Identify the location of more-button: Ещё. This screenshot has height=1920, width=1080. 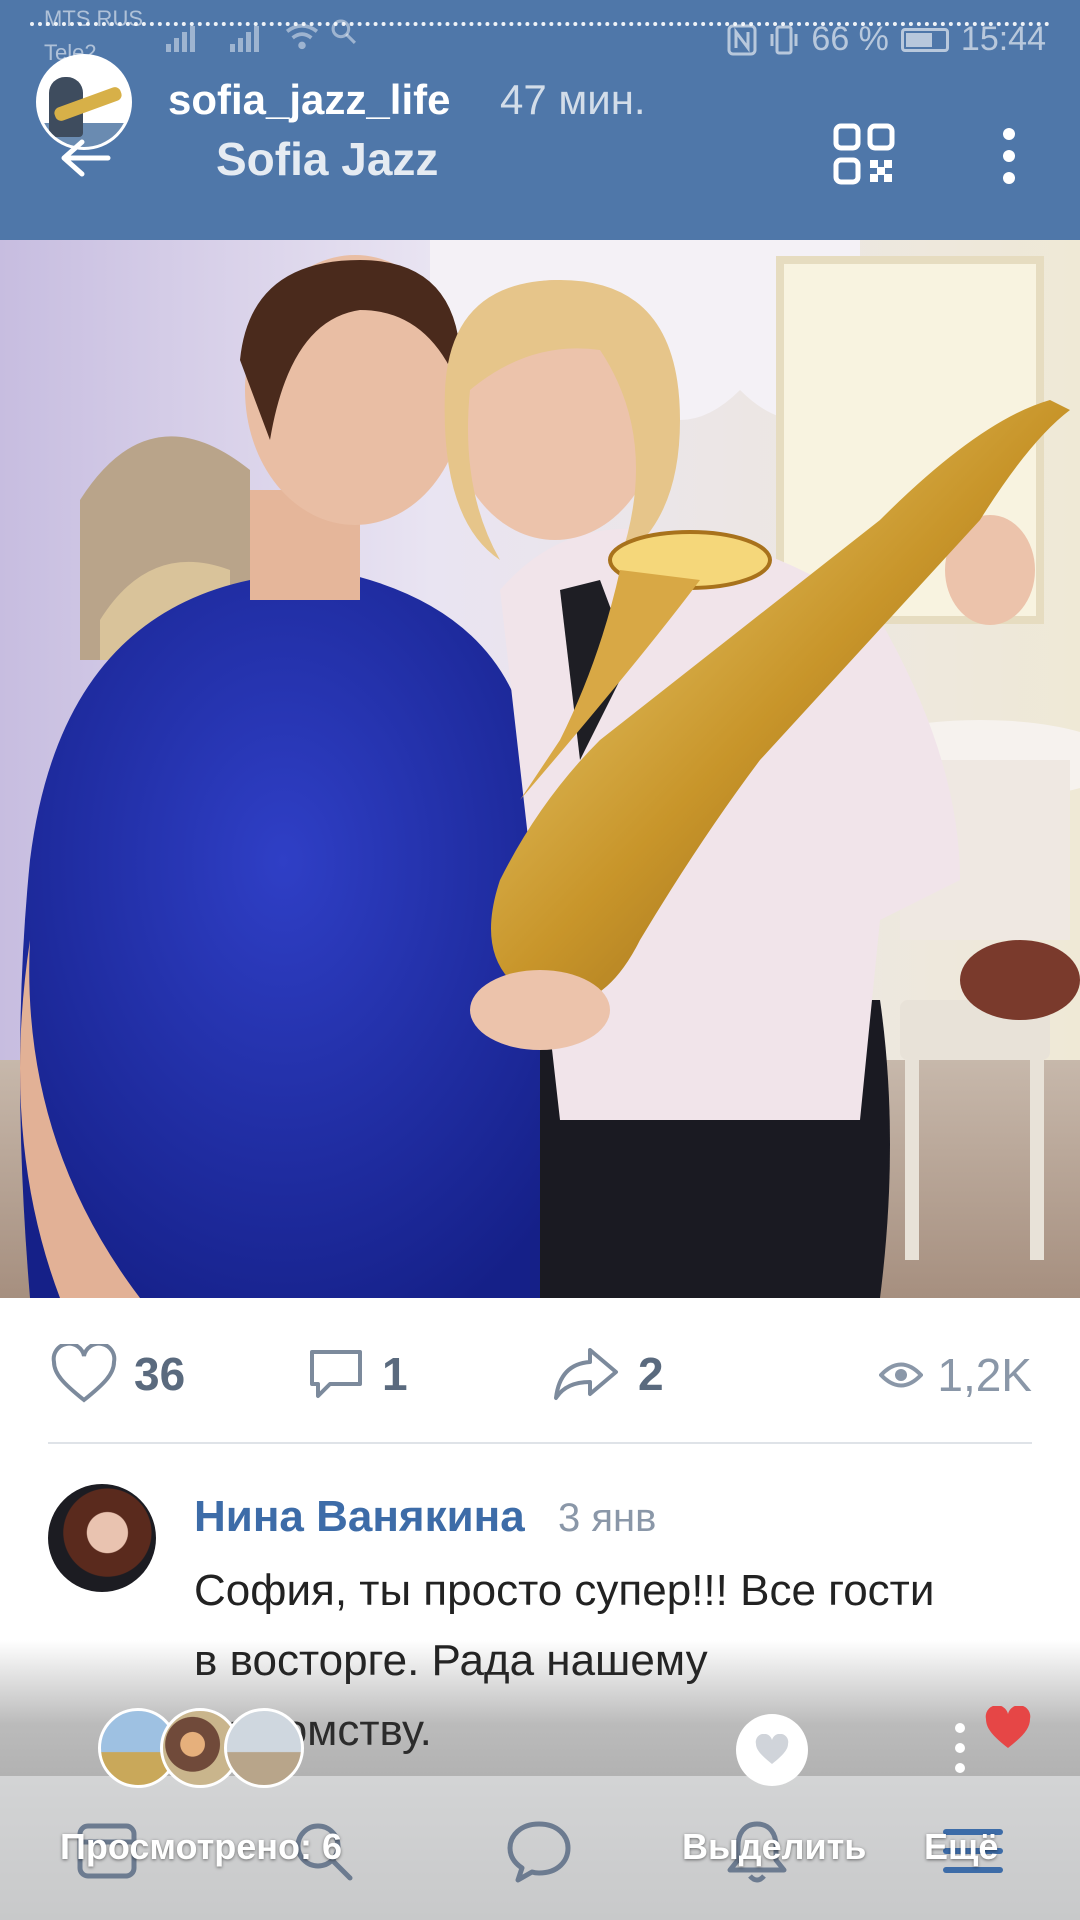
(961, 1847).